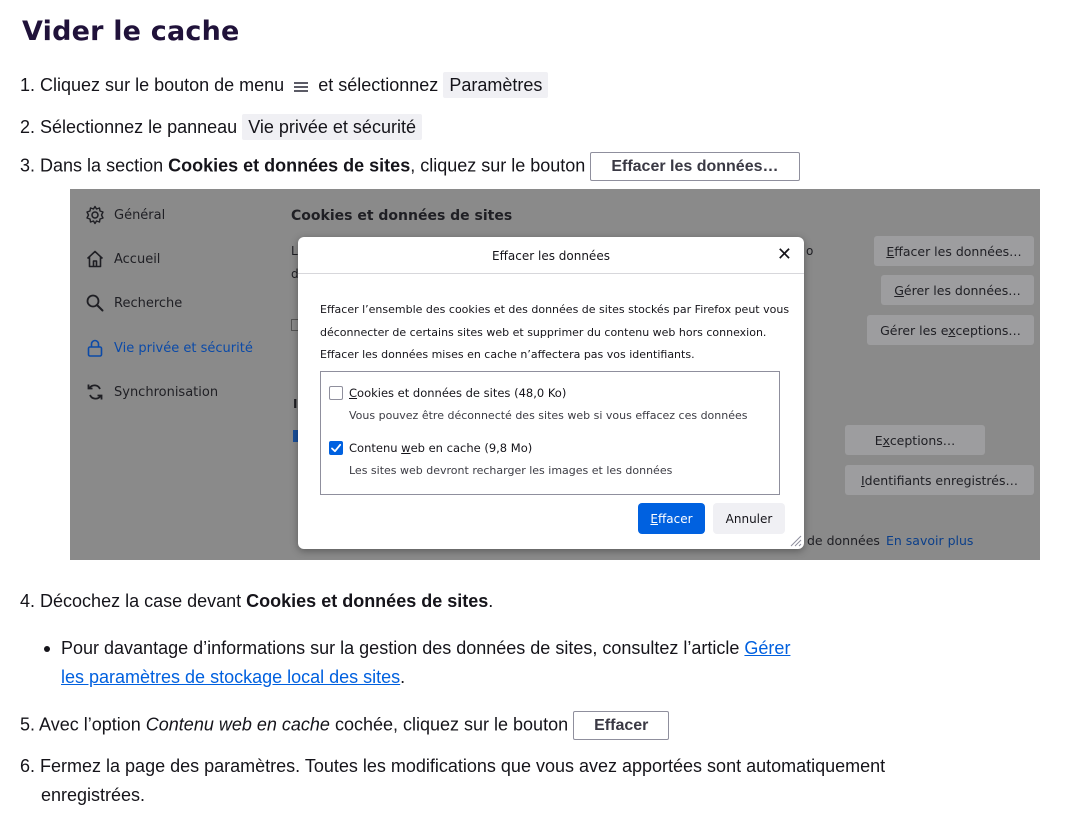 This screenshot has width=1078, height=817. Describe the element at coordinates (498, 165) in the screenshot. I see `step-text: , cliquez sur le bouton` at that location.